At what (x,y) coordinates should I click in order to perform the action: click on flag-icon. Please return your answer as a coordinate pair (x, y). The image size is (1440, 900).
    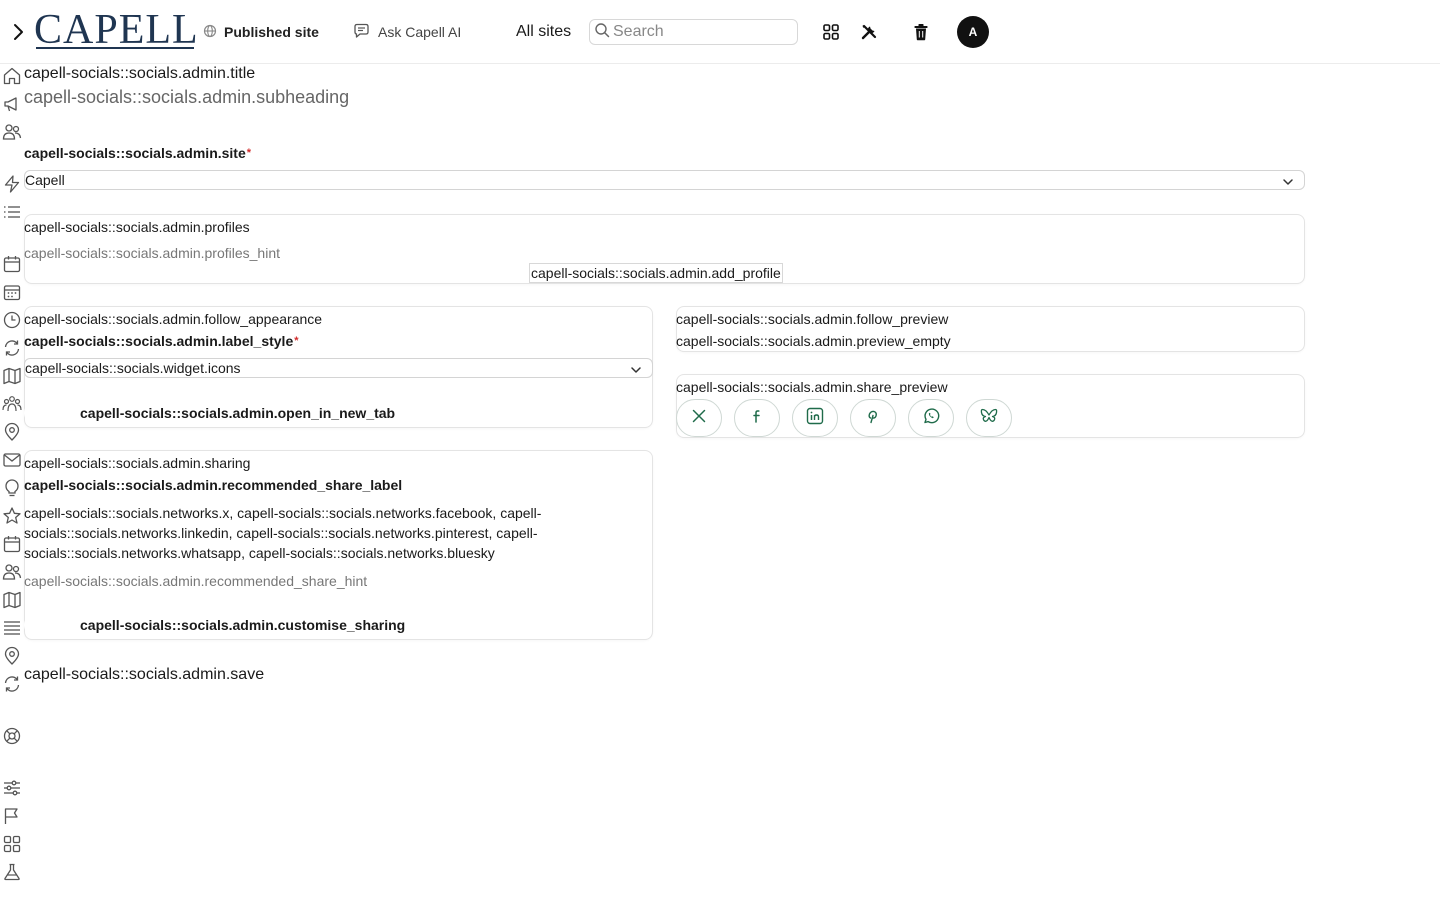
    Looking at the image, I should click on (12, 816).